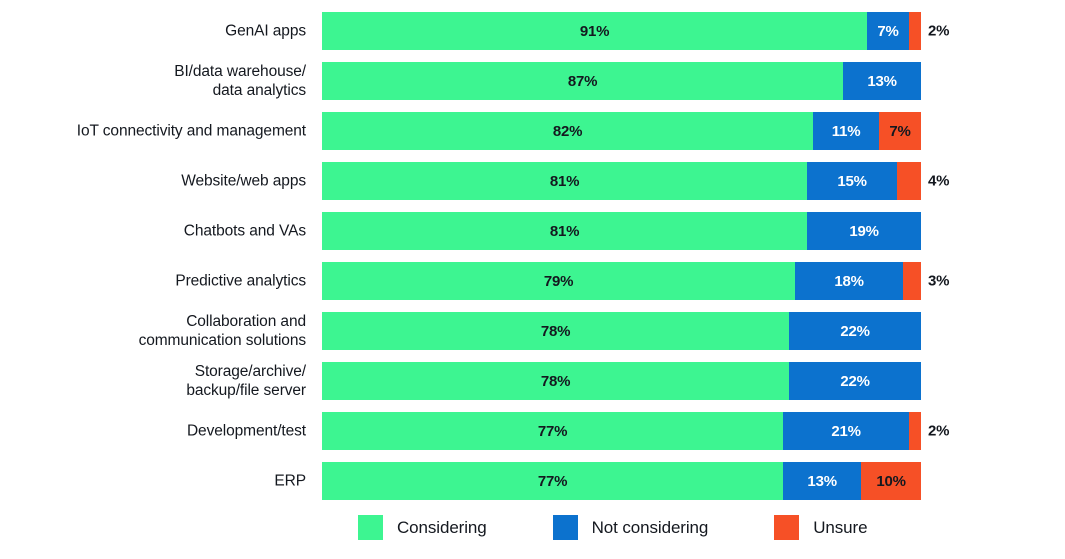 The height and width of the screenshot is (559, 1065). I want to click on chart-row: IoT connectivity and management 82% 11% 7%, so click(532, 131).